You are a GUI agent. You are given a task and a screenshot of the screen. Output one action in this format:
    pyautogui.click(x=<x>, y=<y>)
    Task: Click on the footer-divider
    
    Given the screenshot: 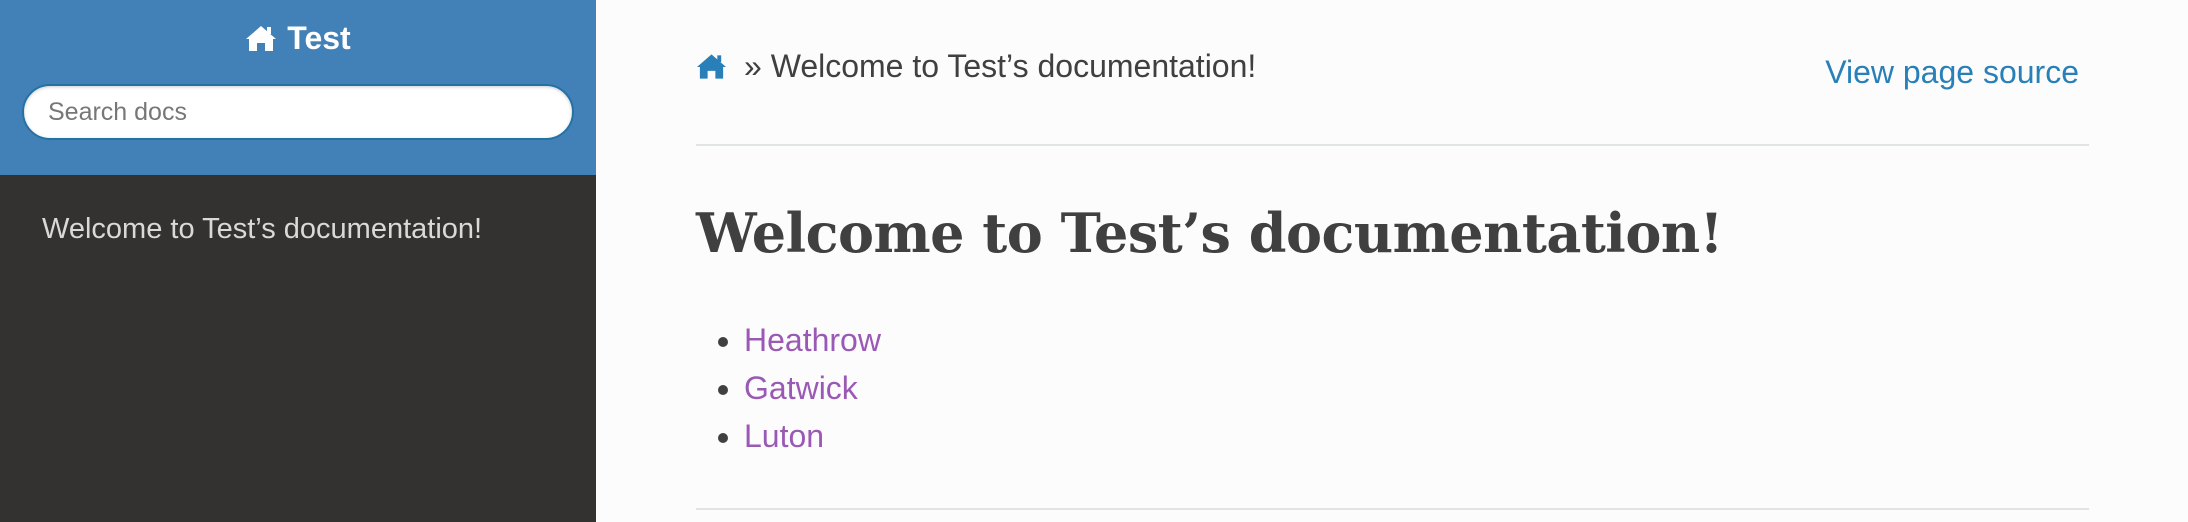 What is the action you would take?
    pyautogui.click(x=1392, y=509)
    